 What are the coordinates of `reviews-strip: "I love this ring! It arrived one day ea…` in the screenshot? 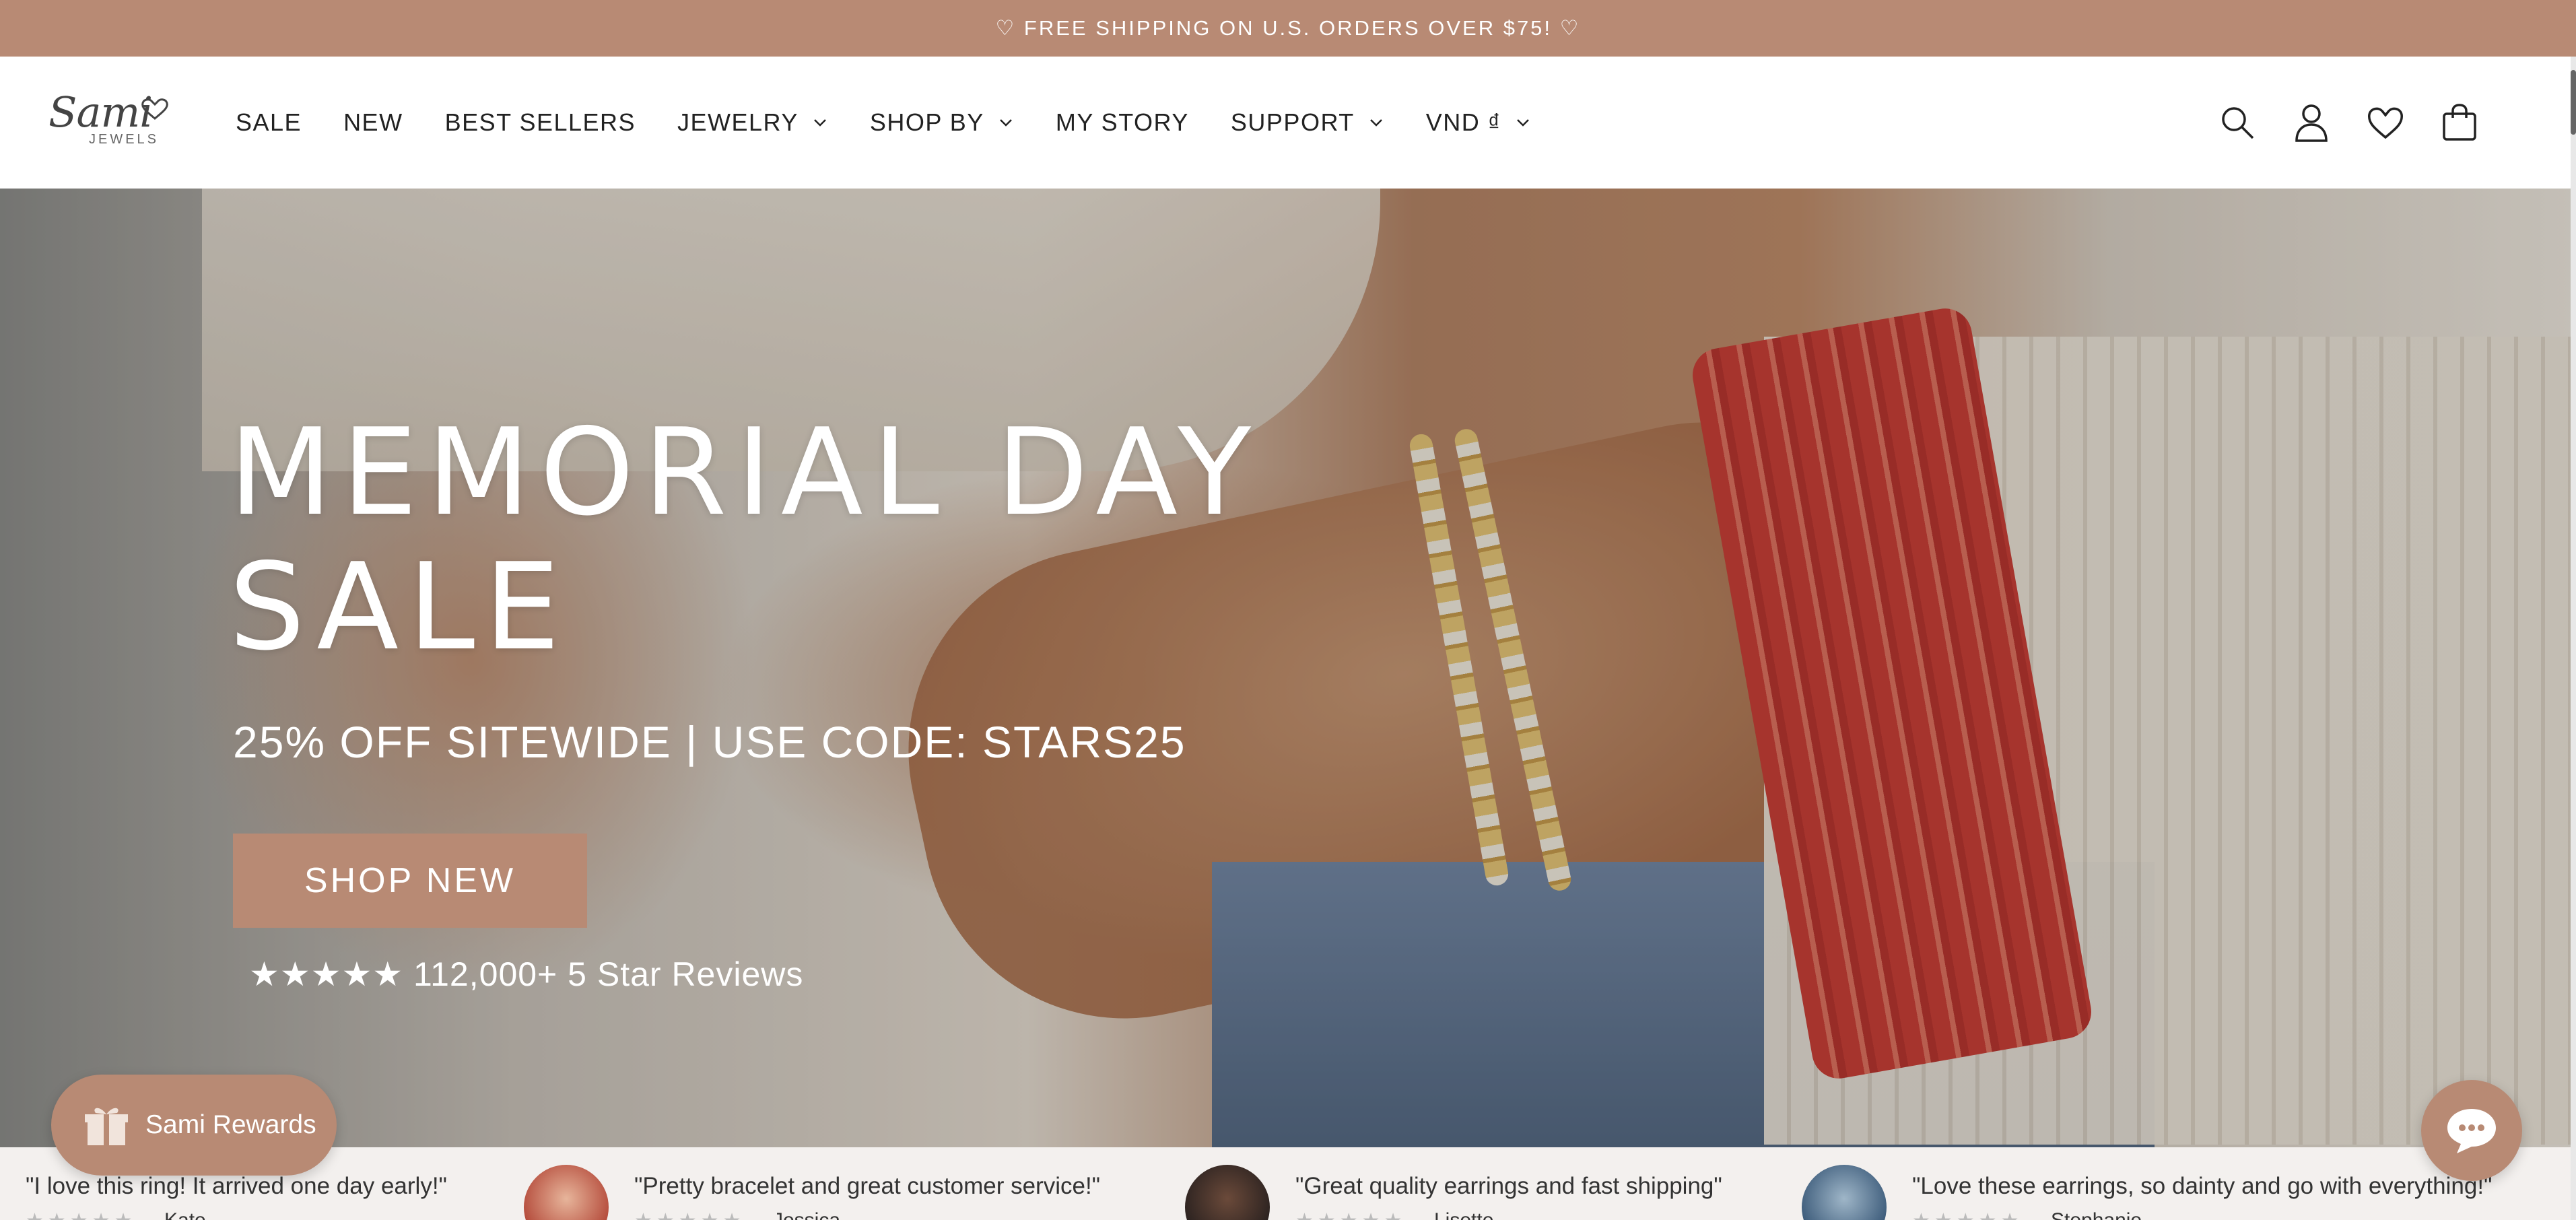 It's located at (1288, 1183).